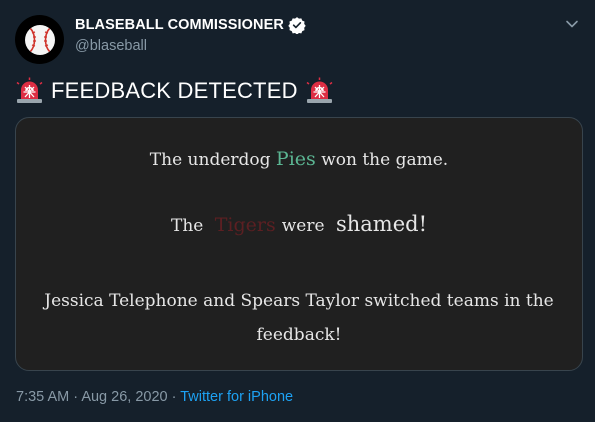 This screenshot has width=595, height=422. I want to click on tweet-text: FEEDBACK DETECTED, so click(174, 90).